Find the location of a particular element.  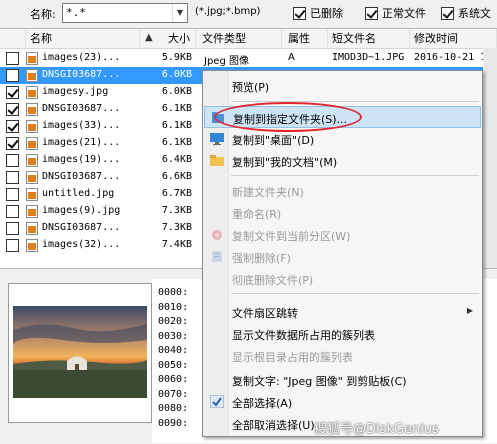

menu-item-label: 新建文件夹(N) is located at coordinates (268, 192).